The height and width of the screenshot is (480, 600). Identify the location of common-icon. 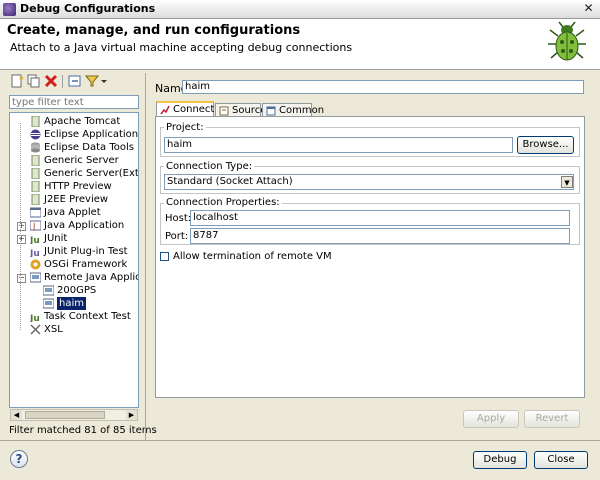
(271, 111).